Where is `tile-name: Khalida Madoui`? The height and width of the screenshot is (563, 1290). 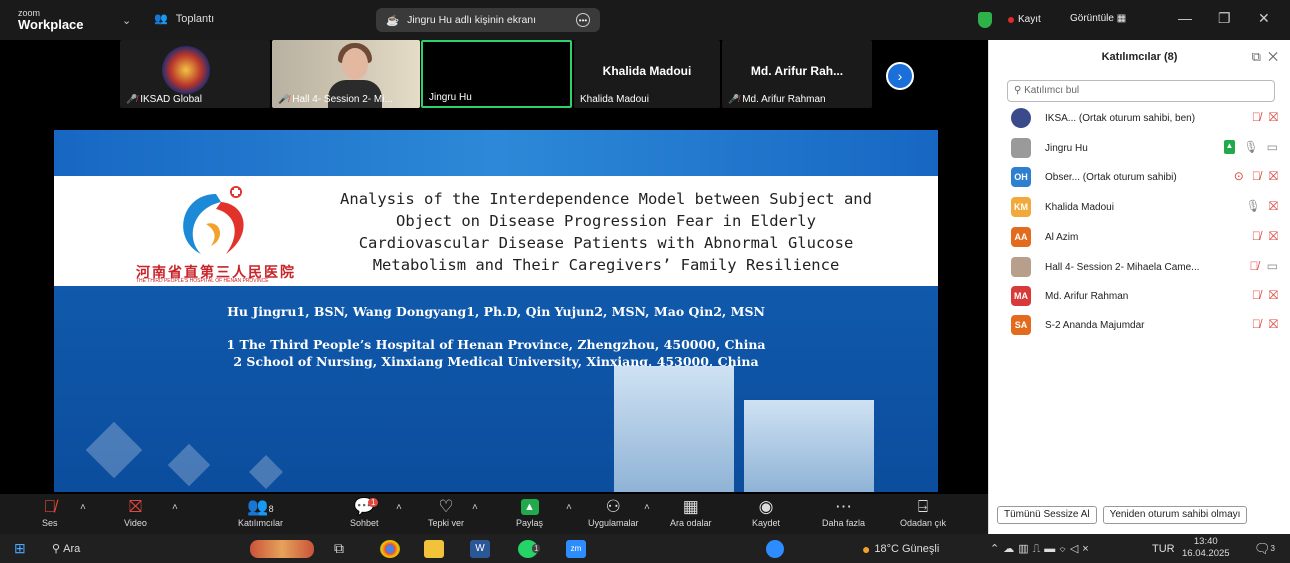
tile-name: Khalida Madoui is located at coordinates (614, 99).